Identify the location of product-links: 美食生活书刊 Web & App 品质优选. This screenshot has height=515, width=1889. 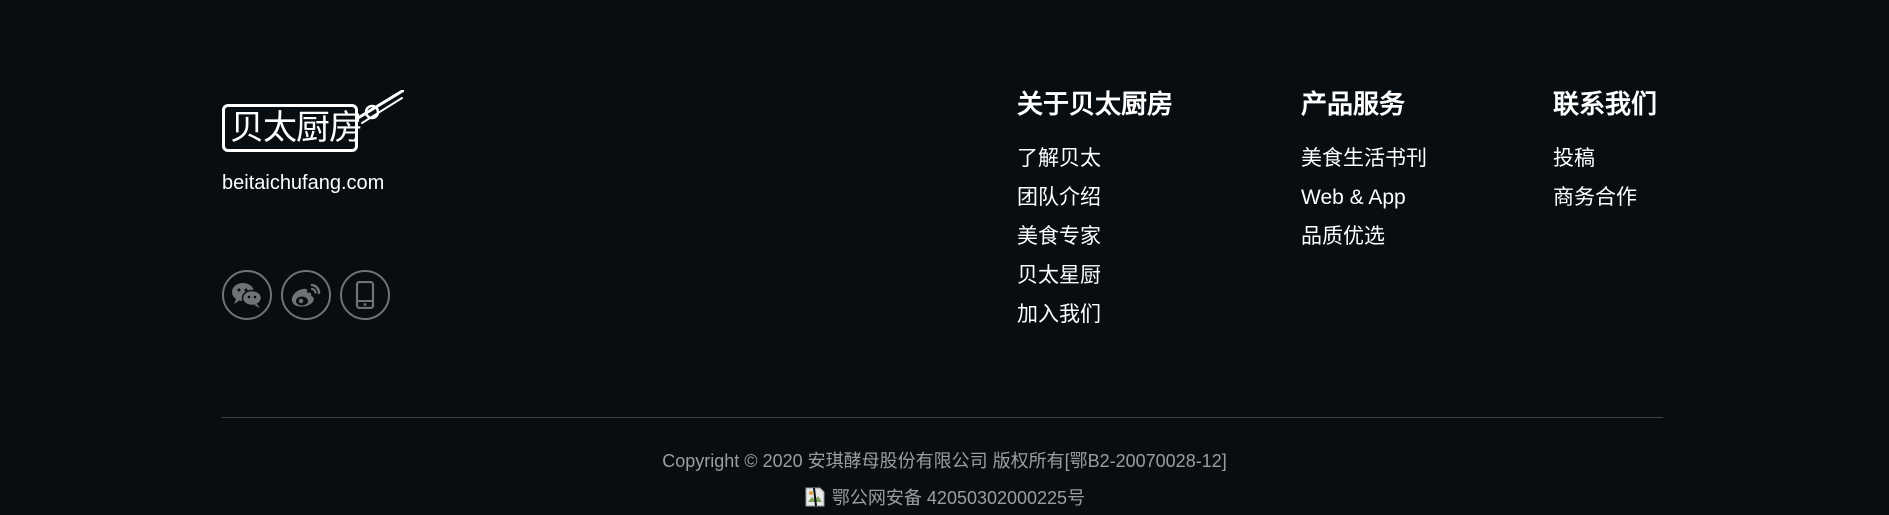
(1364, 197).